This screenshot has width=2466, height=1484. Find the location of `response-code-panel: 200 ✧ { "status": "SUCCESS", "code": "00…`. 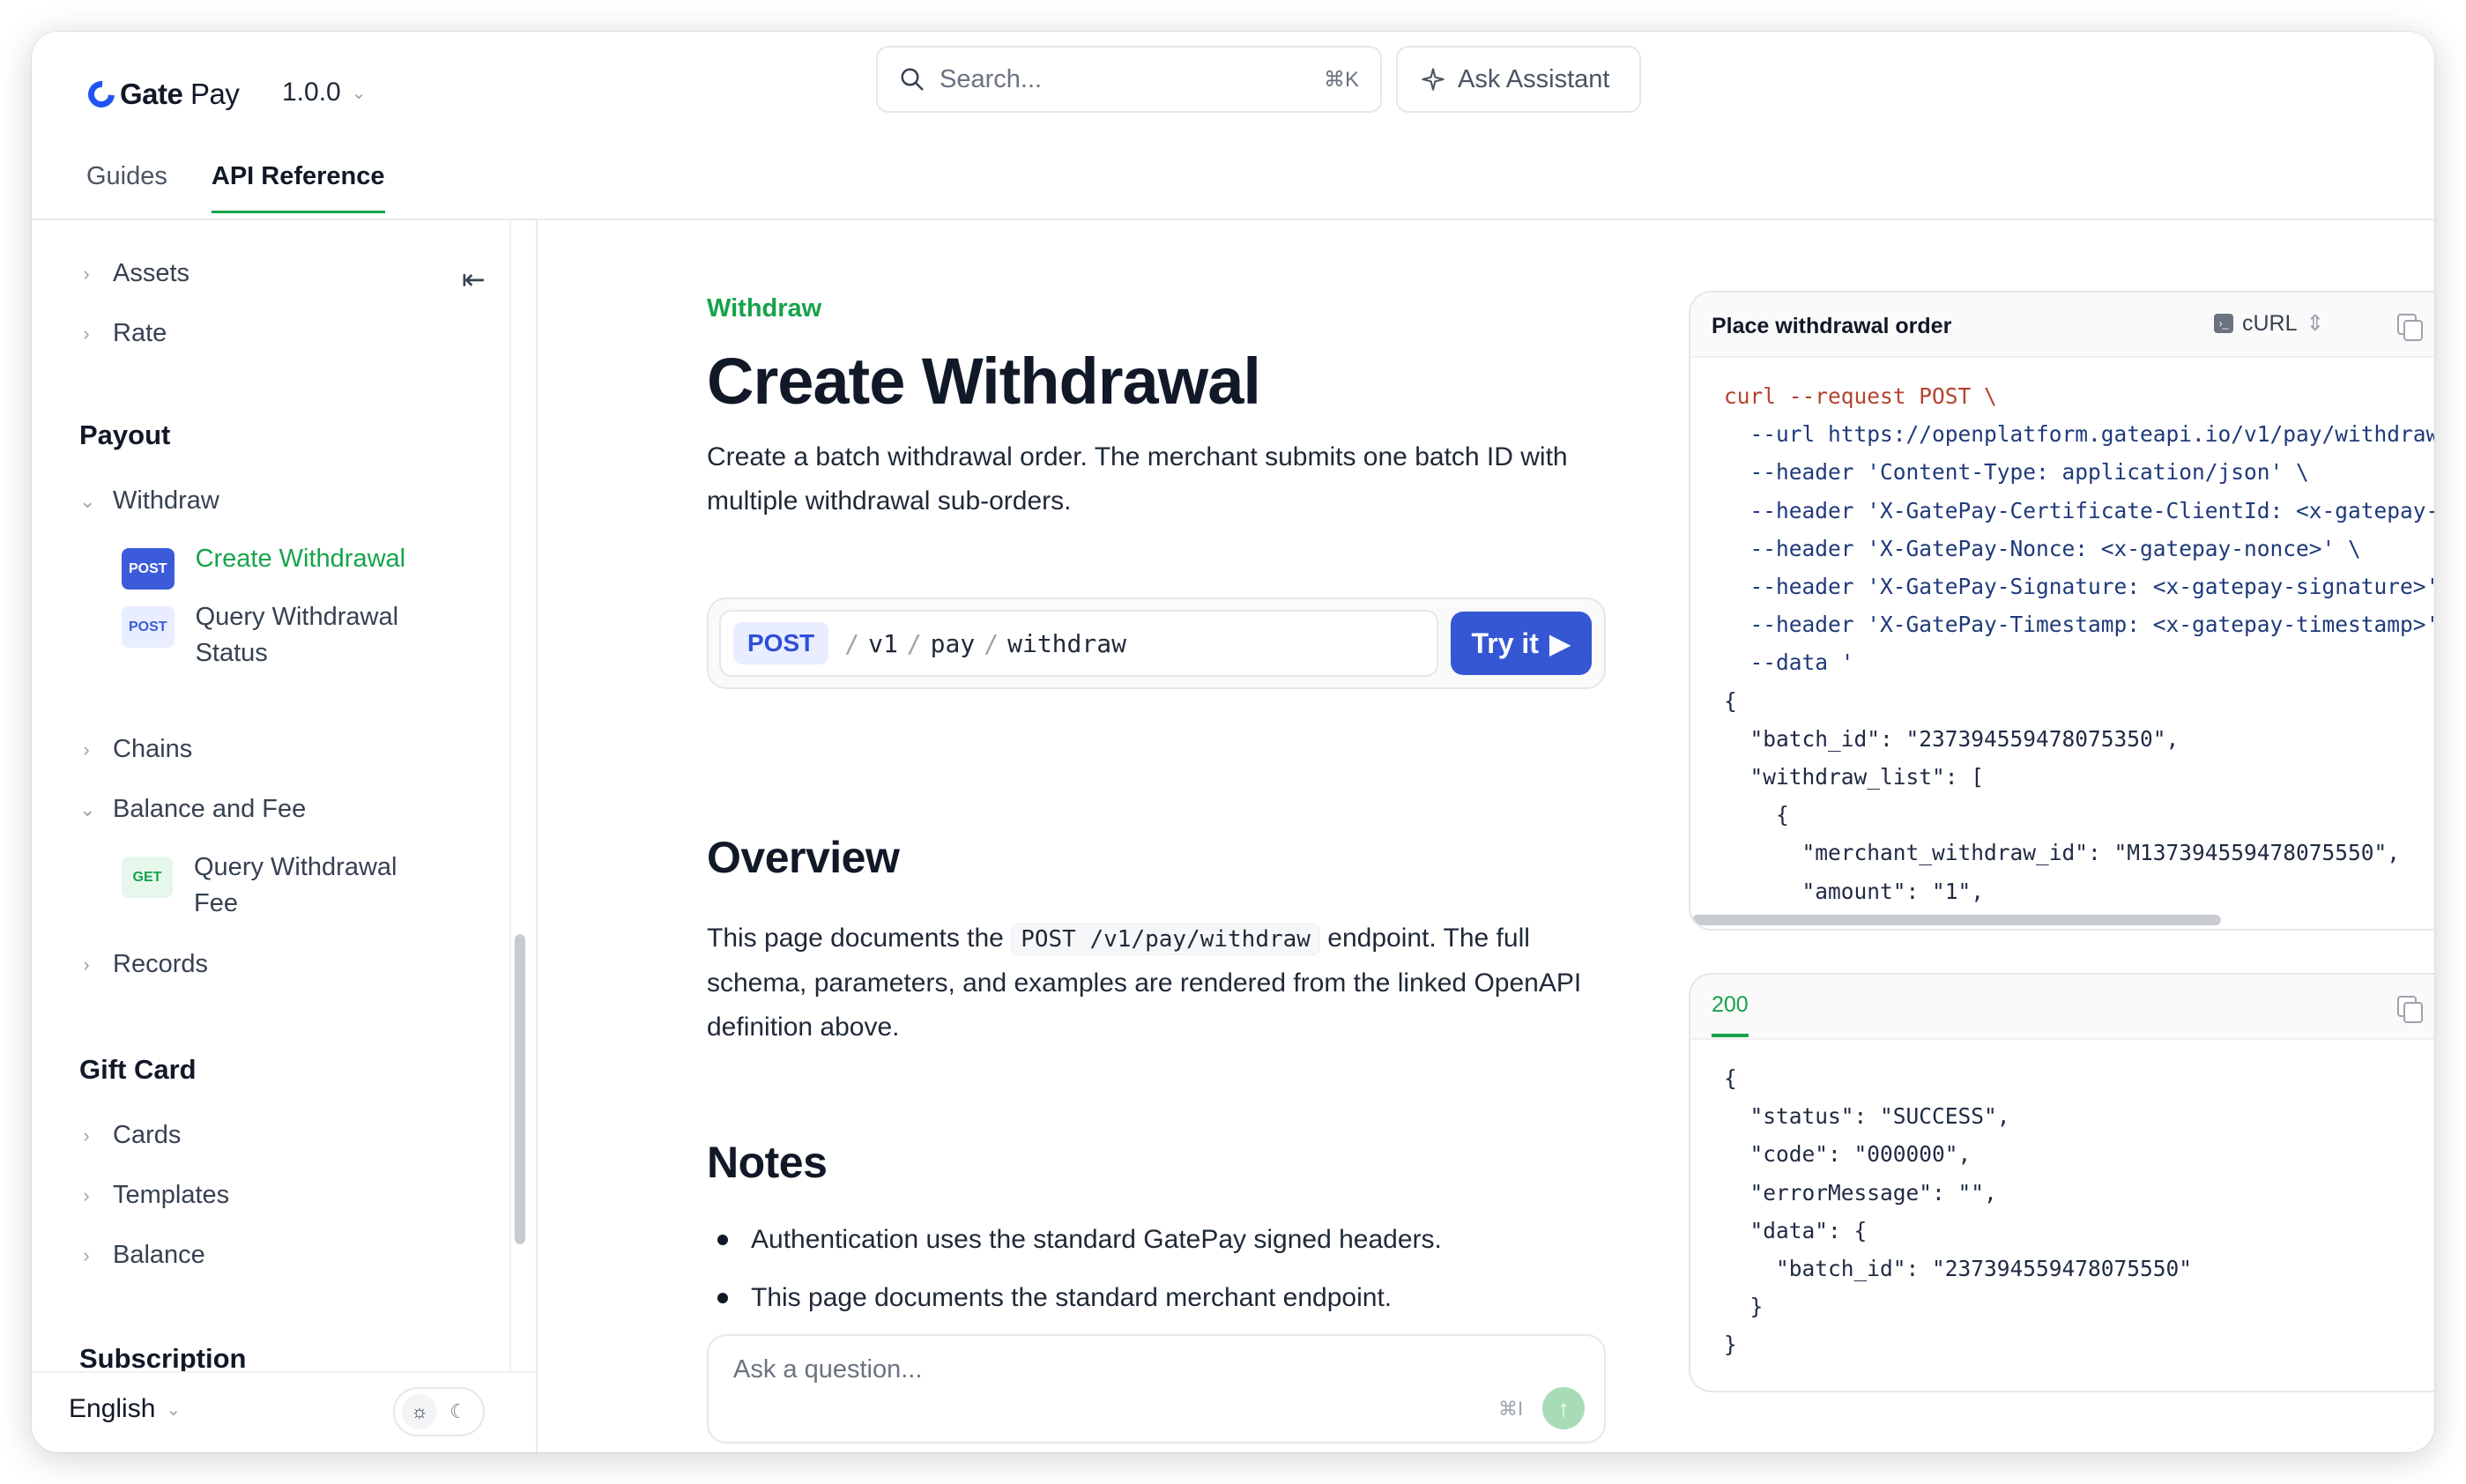

response-code-panel: 200 ✧ { "status": "SUCCESS", "code": "00… is located at coordinates (2061, 1182).